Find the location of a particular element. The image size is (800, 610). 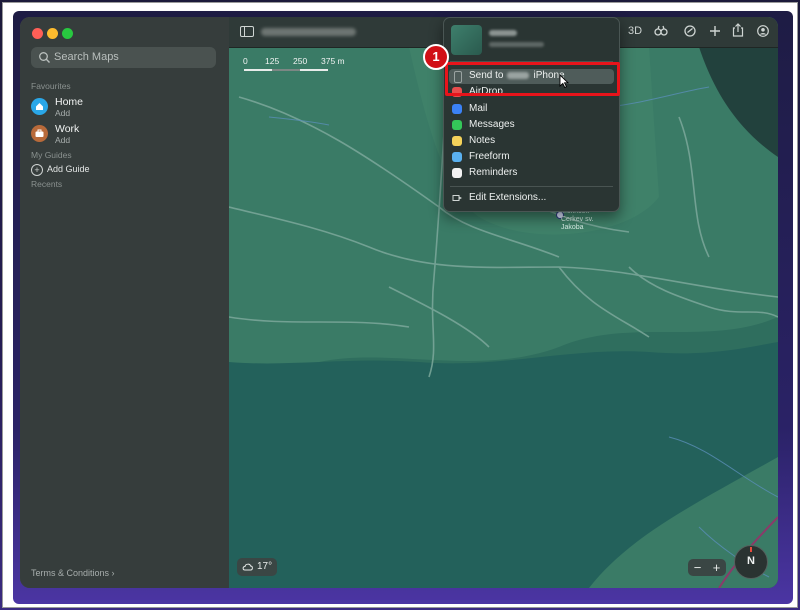

highlight-box is located at coordinates (532, 79).